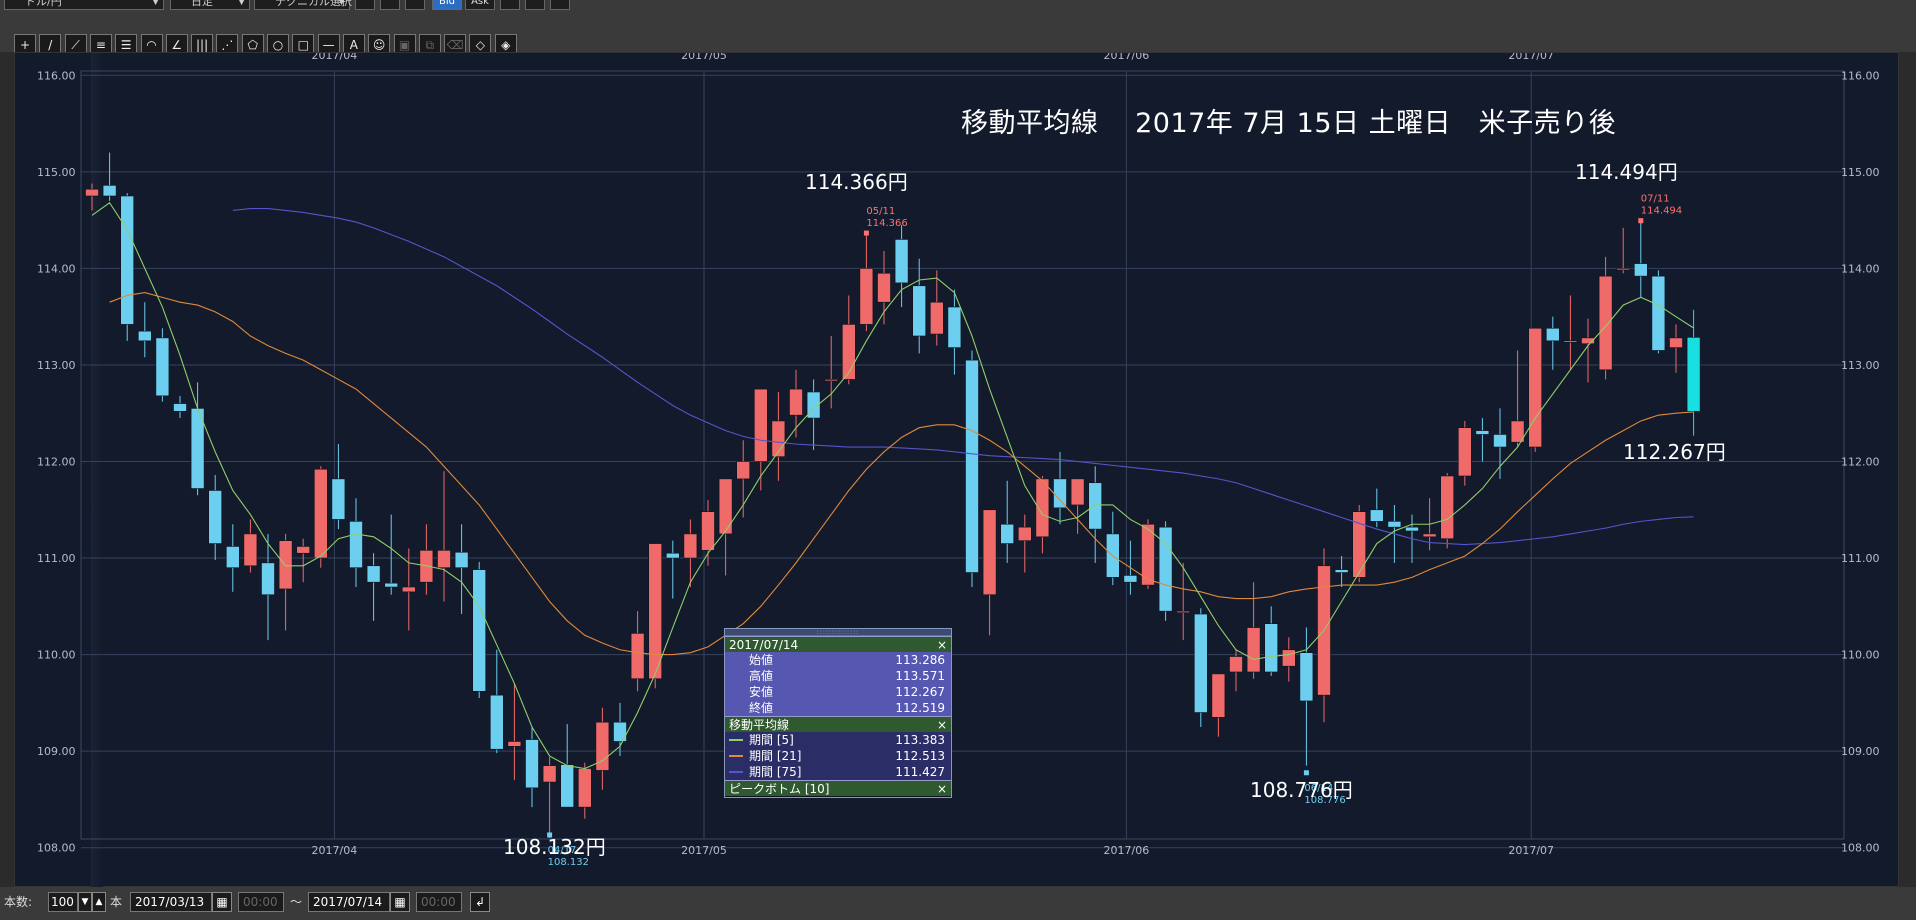 The width and height of the screenshot is (1916, 920). What do you see at coordinates (761, 692) in the screenshot?
I see `ohlc-label: 安値` at bounding box center [761, 692].